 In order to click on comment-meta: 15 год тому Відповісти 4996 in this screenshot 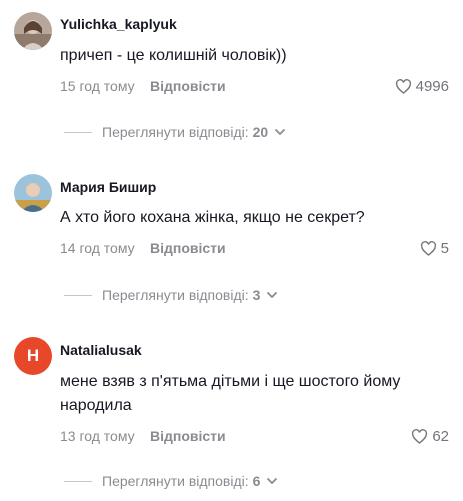, I will do `click(254, 88)`.